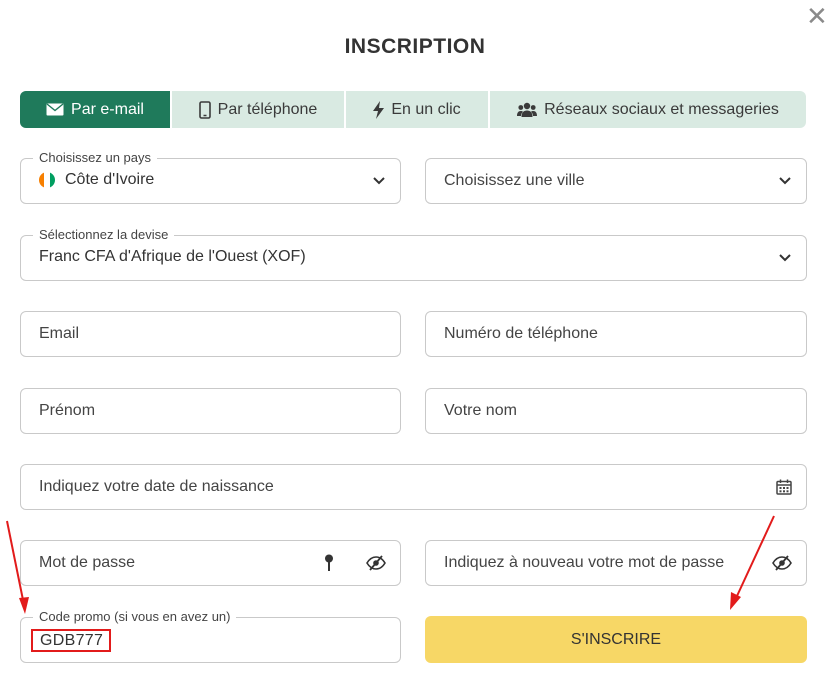 The image size is (830, 687). Describe the element at coordinates (59, 333) in the screenshot. I see `email-placeholder: Email` at that location.